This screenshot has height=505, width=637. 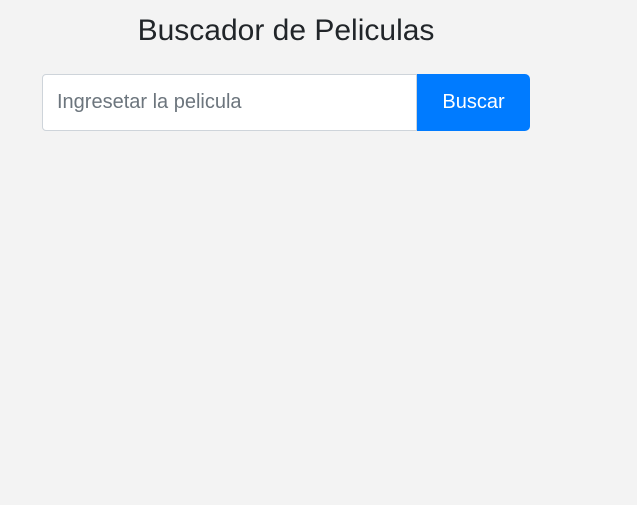 What do you see at coordinates (286, 30) in the screenshot?
I see `page-title: Buscador de Peliculas` at bounding box center [286, 30].